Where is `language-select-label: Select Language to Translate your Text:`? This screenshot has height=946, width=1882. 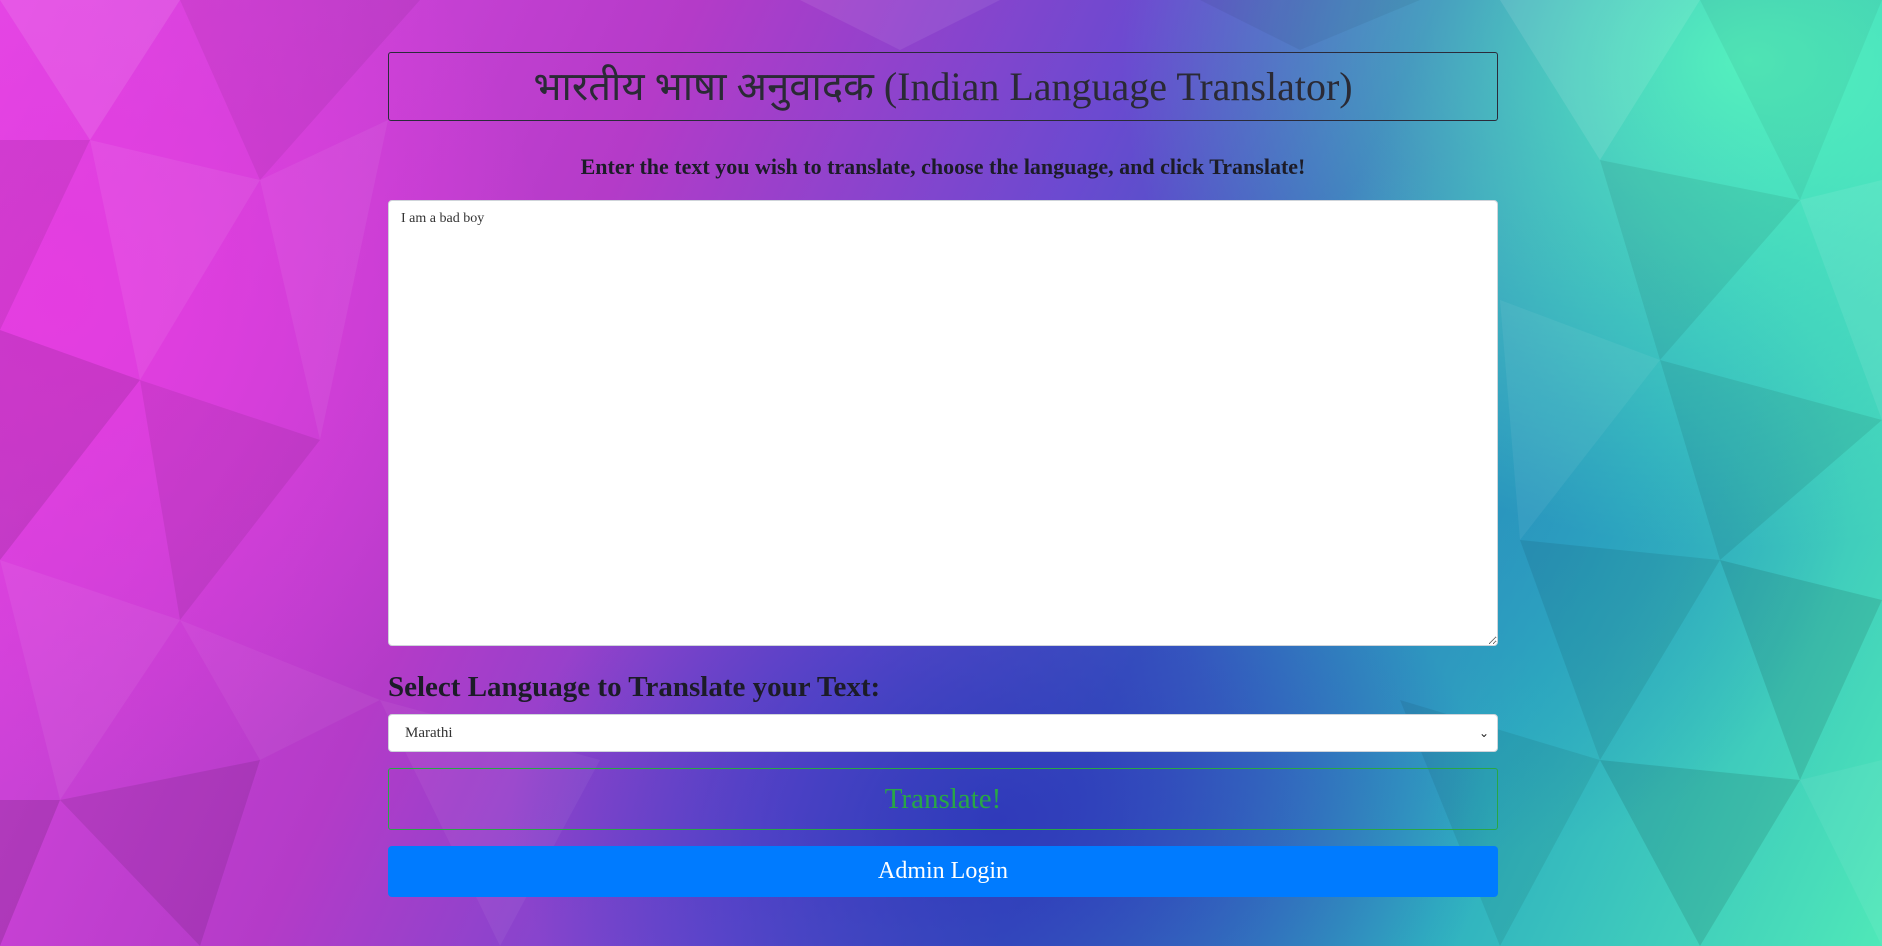 language-select-label: Select Language to Translate your Text: is located at coordinates (634, 687).